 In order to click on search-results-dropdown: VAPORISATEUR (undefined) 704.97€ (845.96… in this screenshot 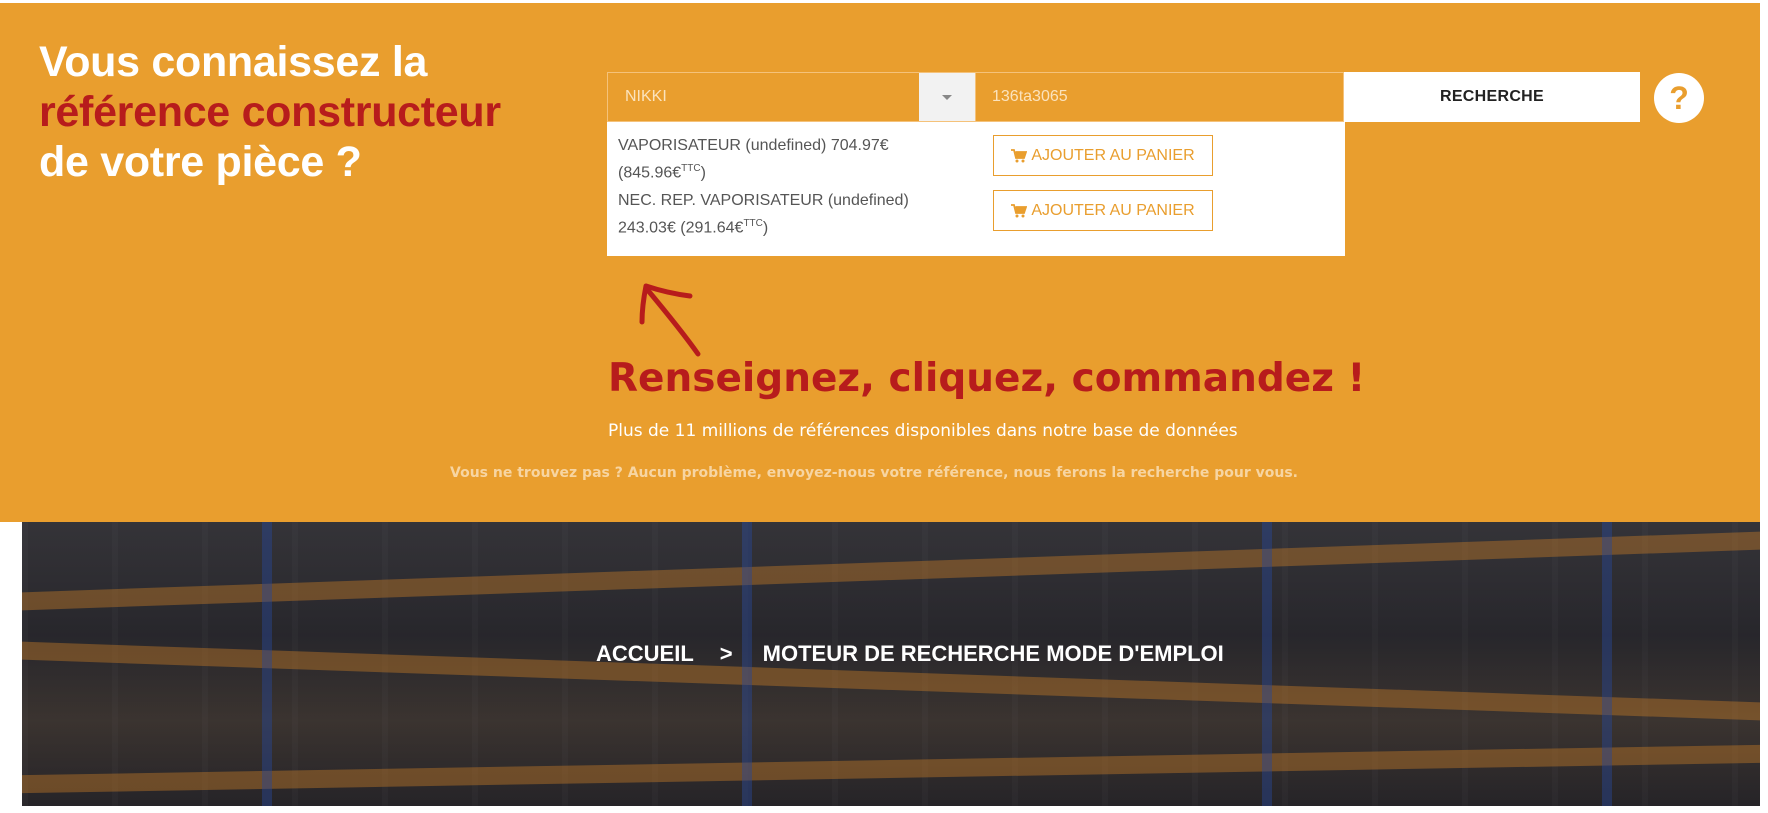, I will do `click(976, 189)`.